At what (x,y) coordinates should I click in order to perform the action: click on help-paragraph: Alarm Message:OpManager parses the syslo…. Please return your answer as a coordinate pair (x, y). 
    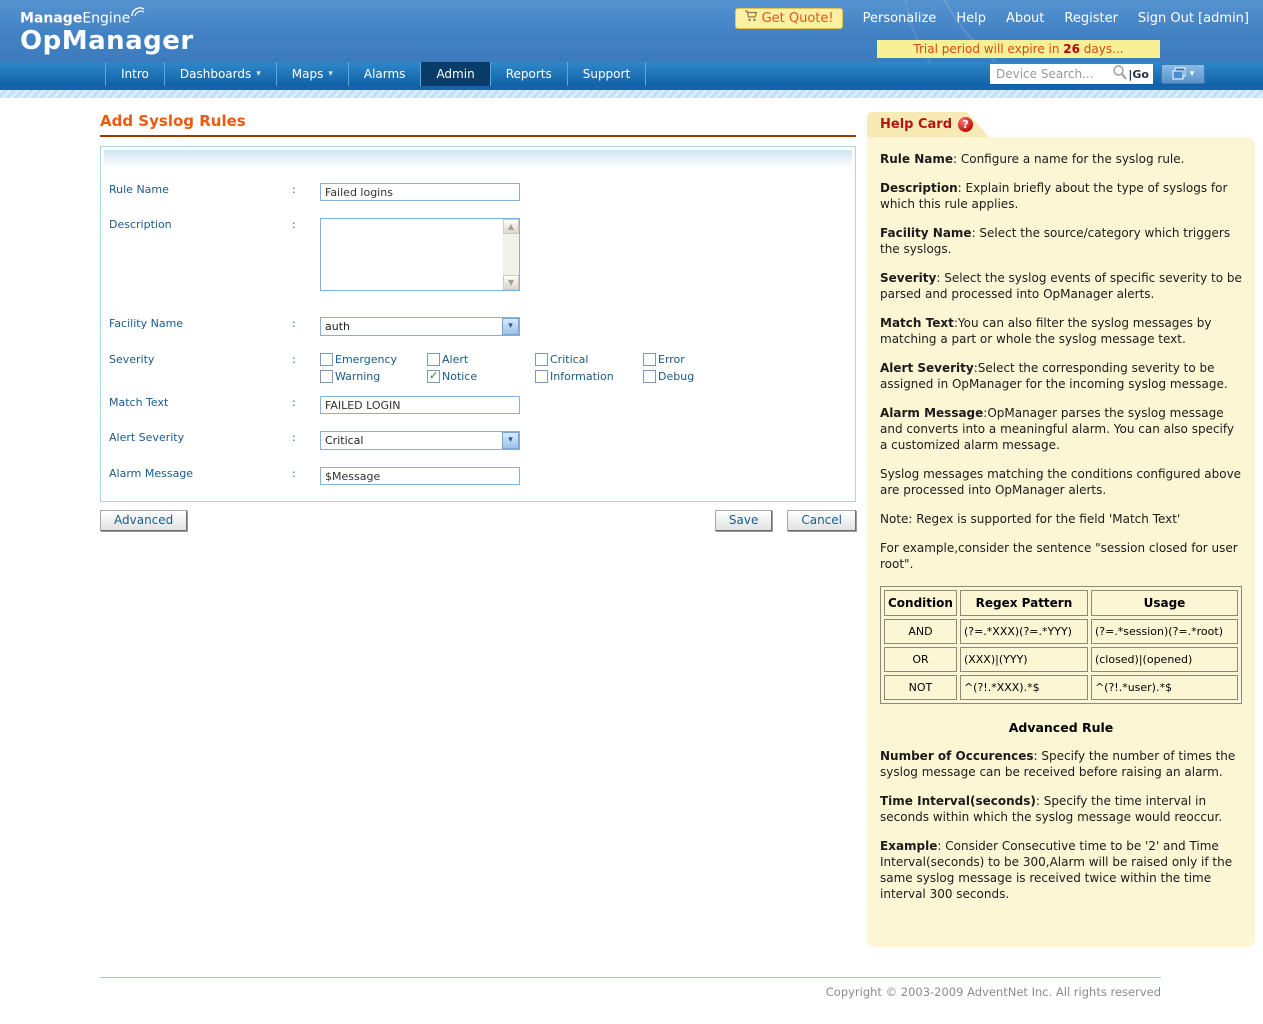
    Looking at the image, I should click on (1057, 429).